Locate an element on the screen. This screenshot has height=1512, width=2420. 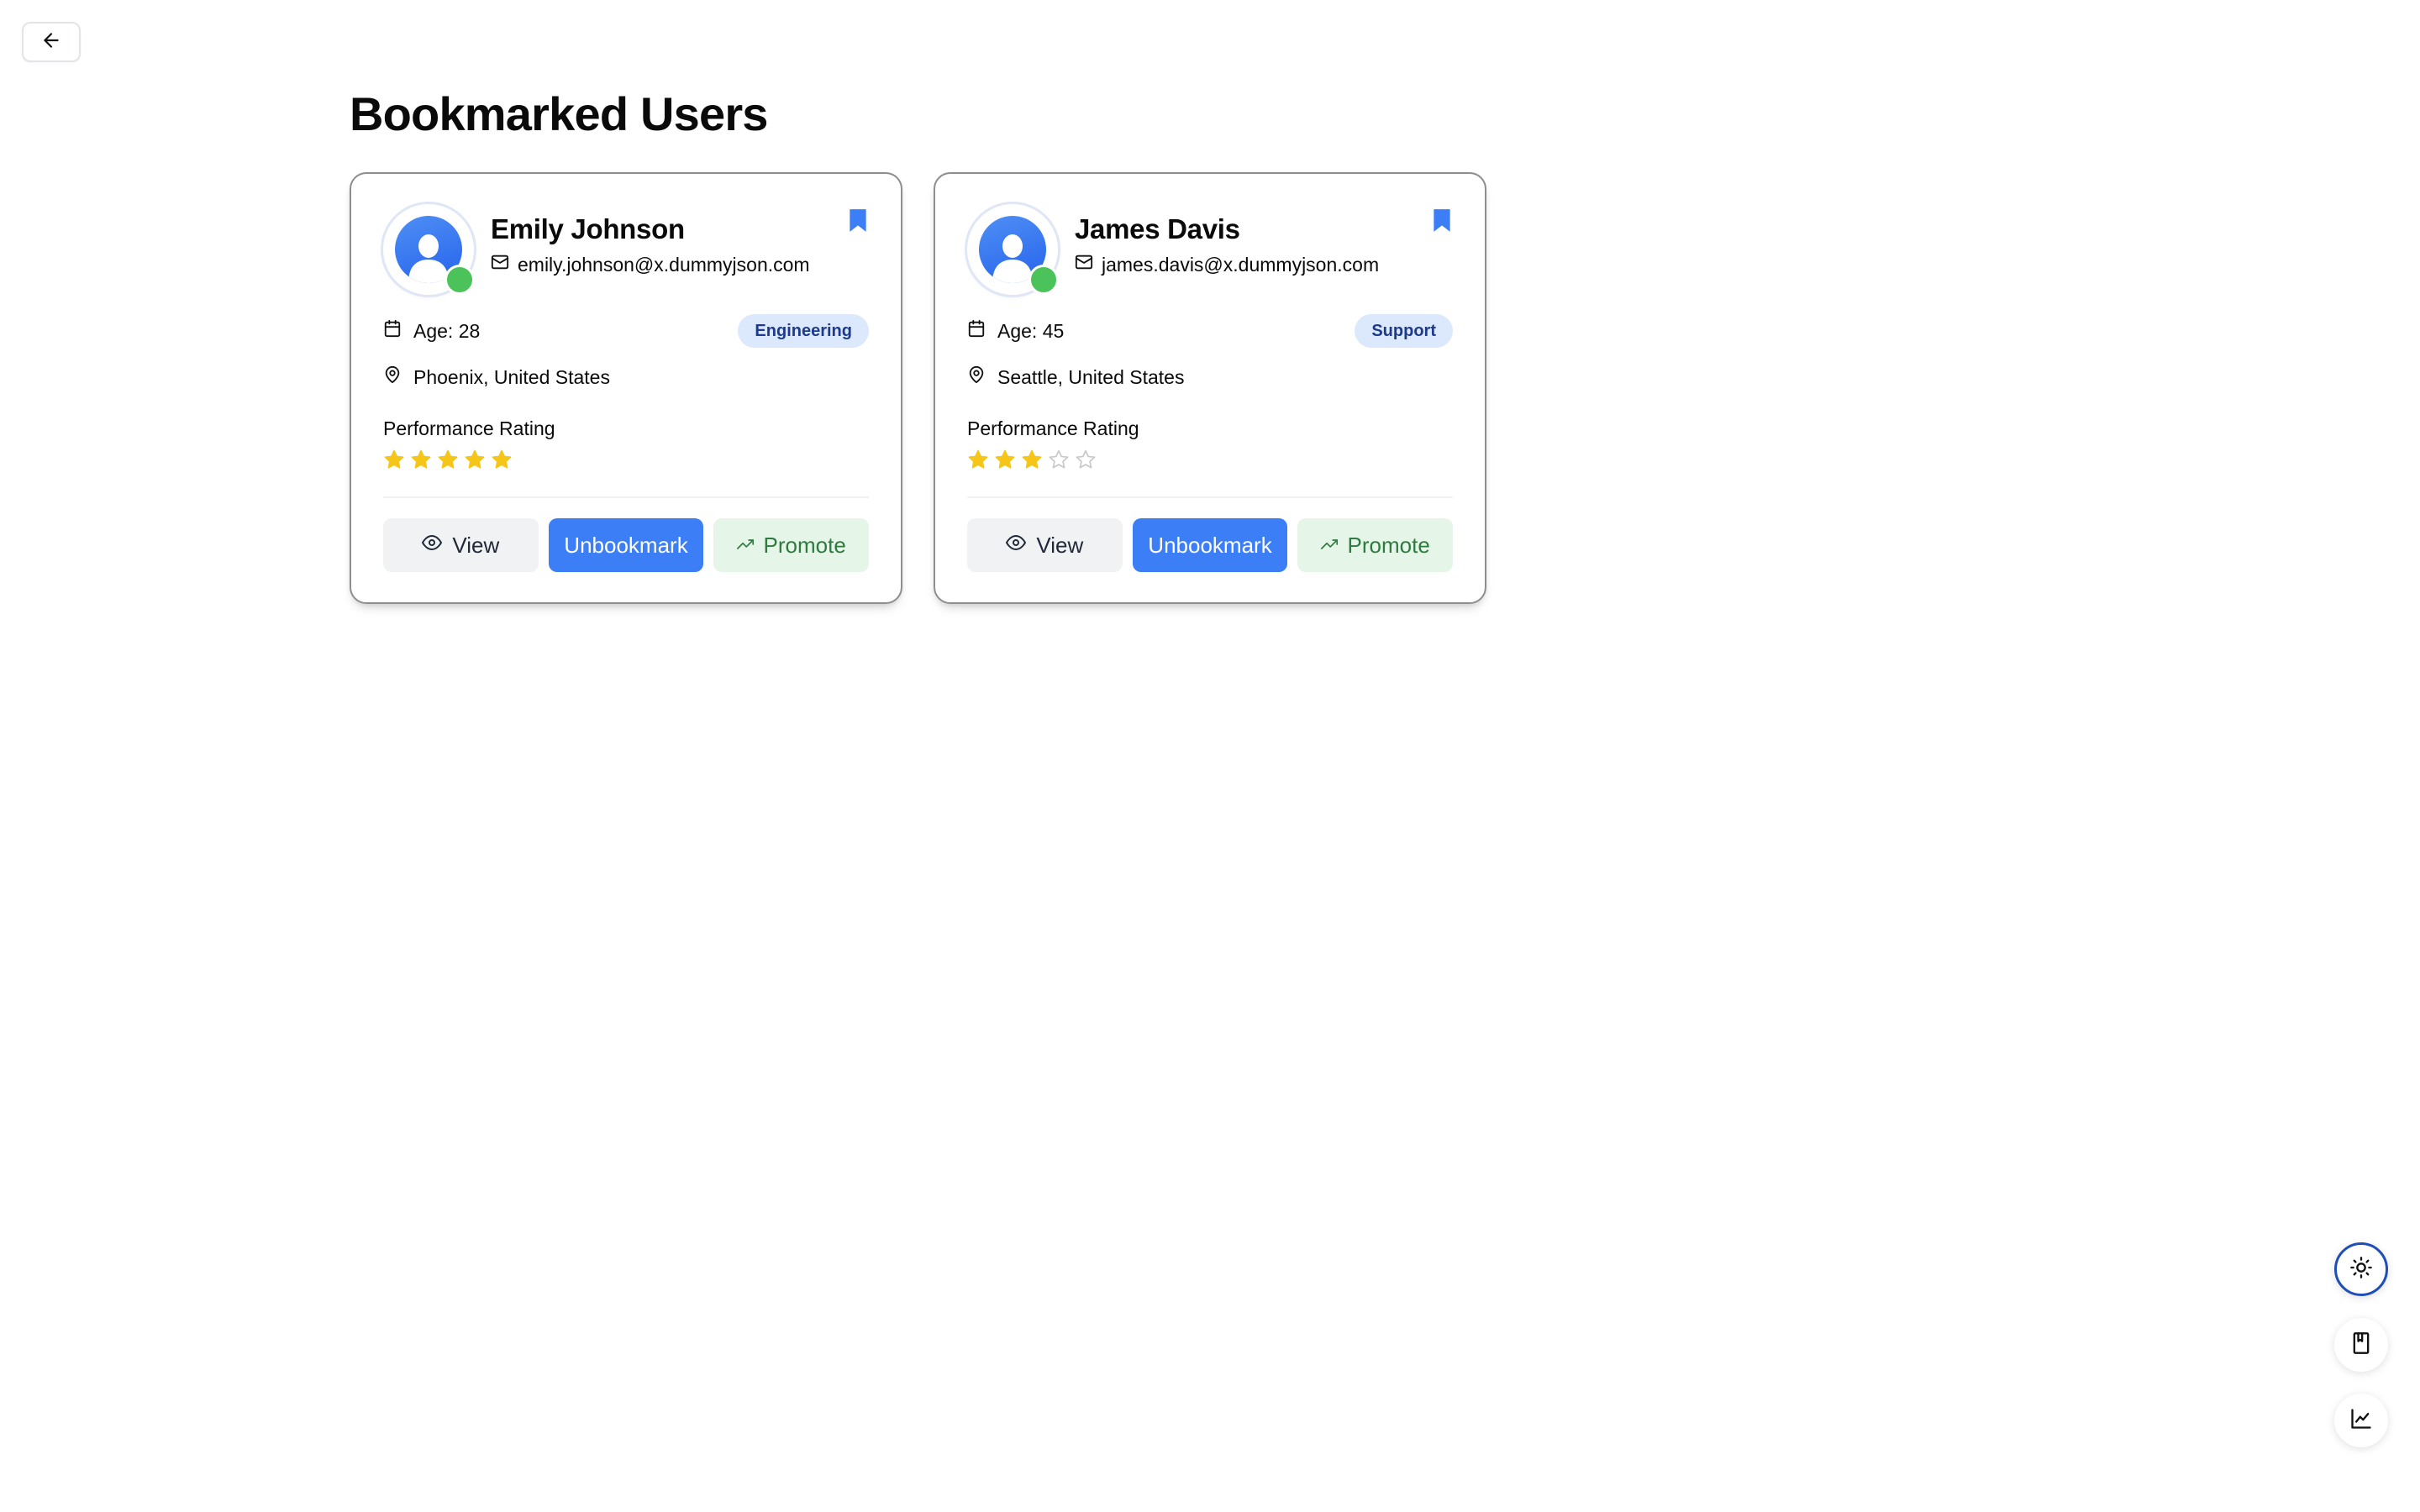
location-row: Seattle, United States is located at coordinates (1075, 377).